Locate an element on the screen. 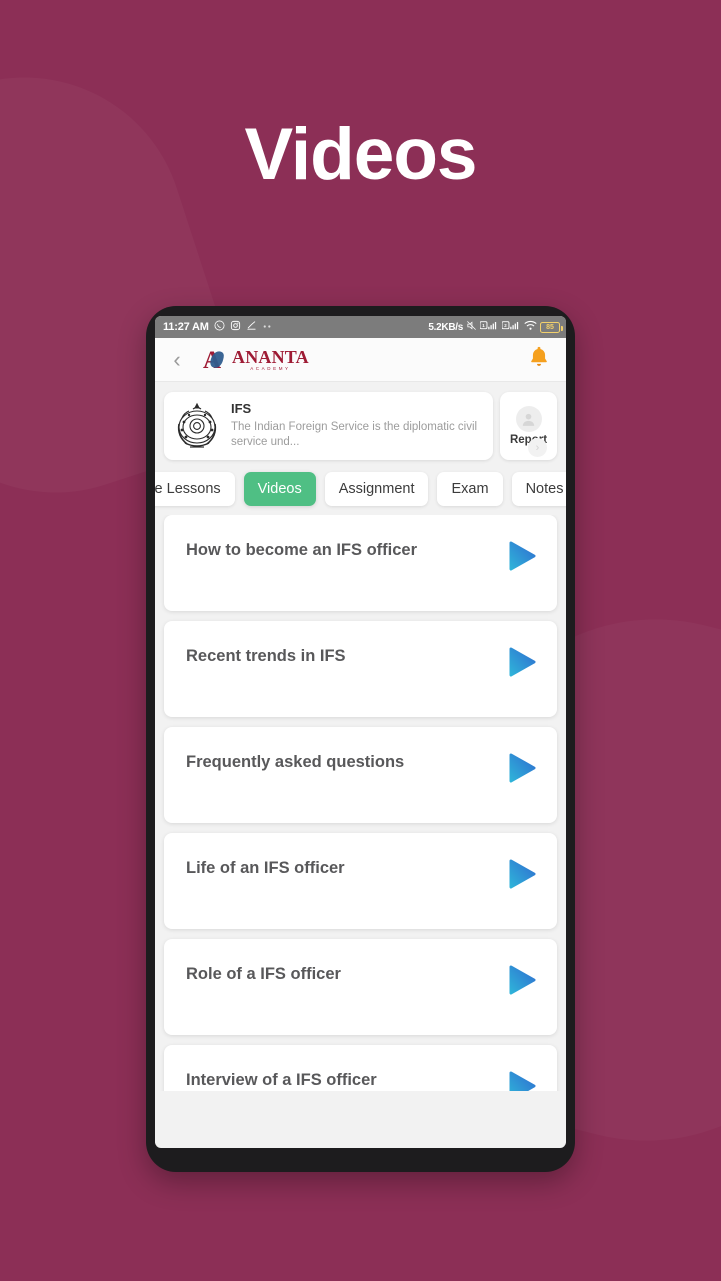 Image resolution: width=721 pixels, height=1281 pixels. ifs-emblem-icon is located at coordinates (197, 426).